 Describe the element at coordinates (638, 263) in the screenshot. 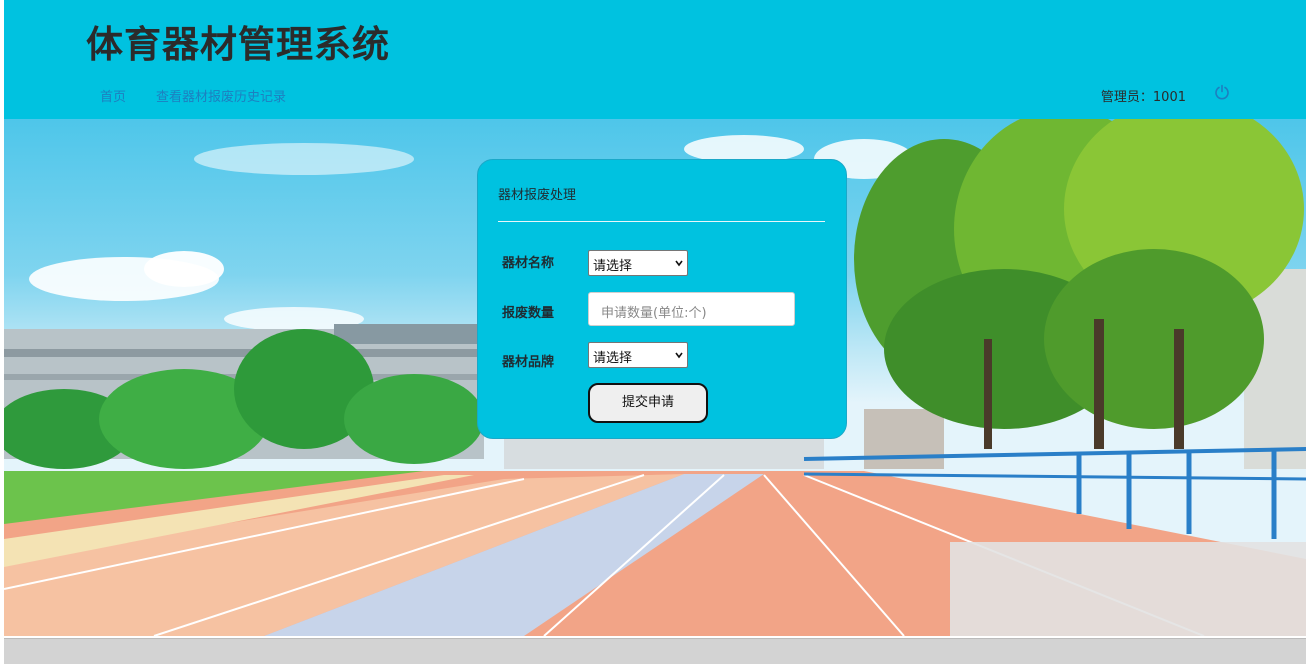

I see `equipment-name-select: 请选择` at that location.